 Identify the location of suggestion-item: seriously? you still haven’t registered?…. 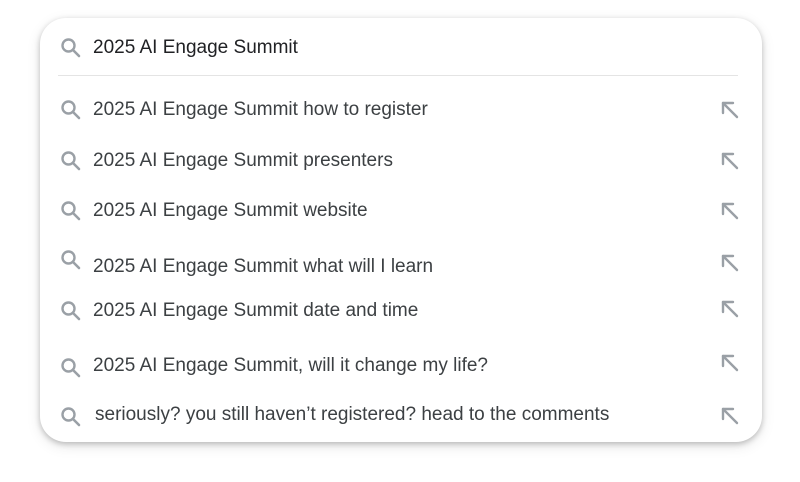
(401, 415).